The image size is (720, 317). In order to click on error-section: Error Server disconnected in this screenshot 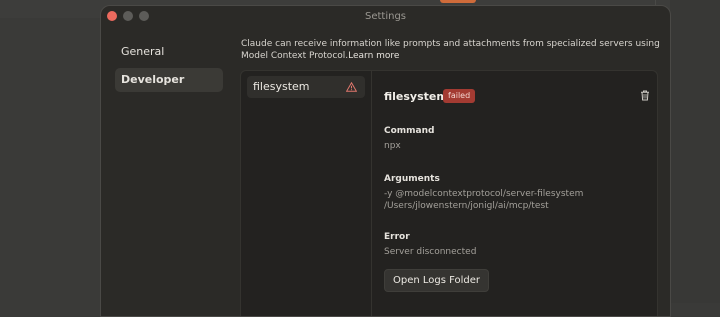, I will do `click(430, 245)`.